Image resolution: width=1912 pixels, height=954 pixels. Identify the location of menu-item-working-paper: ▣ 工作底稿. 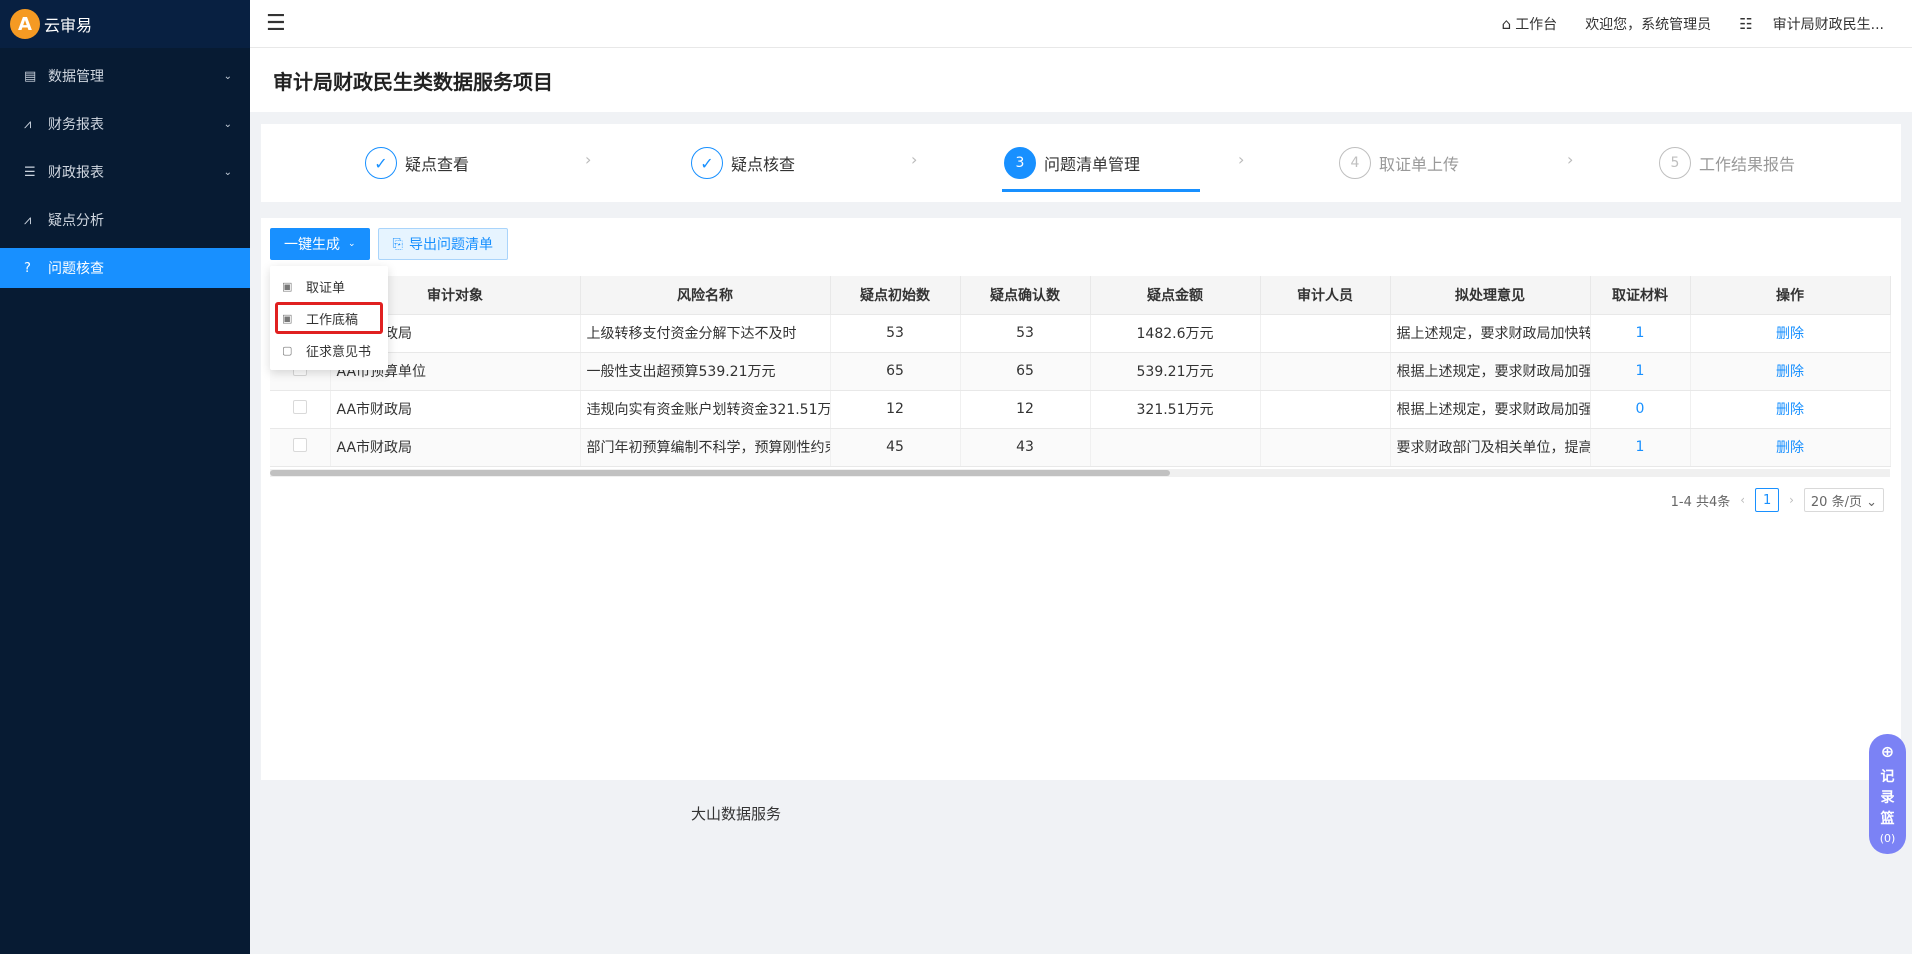
(329, 318).